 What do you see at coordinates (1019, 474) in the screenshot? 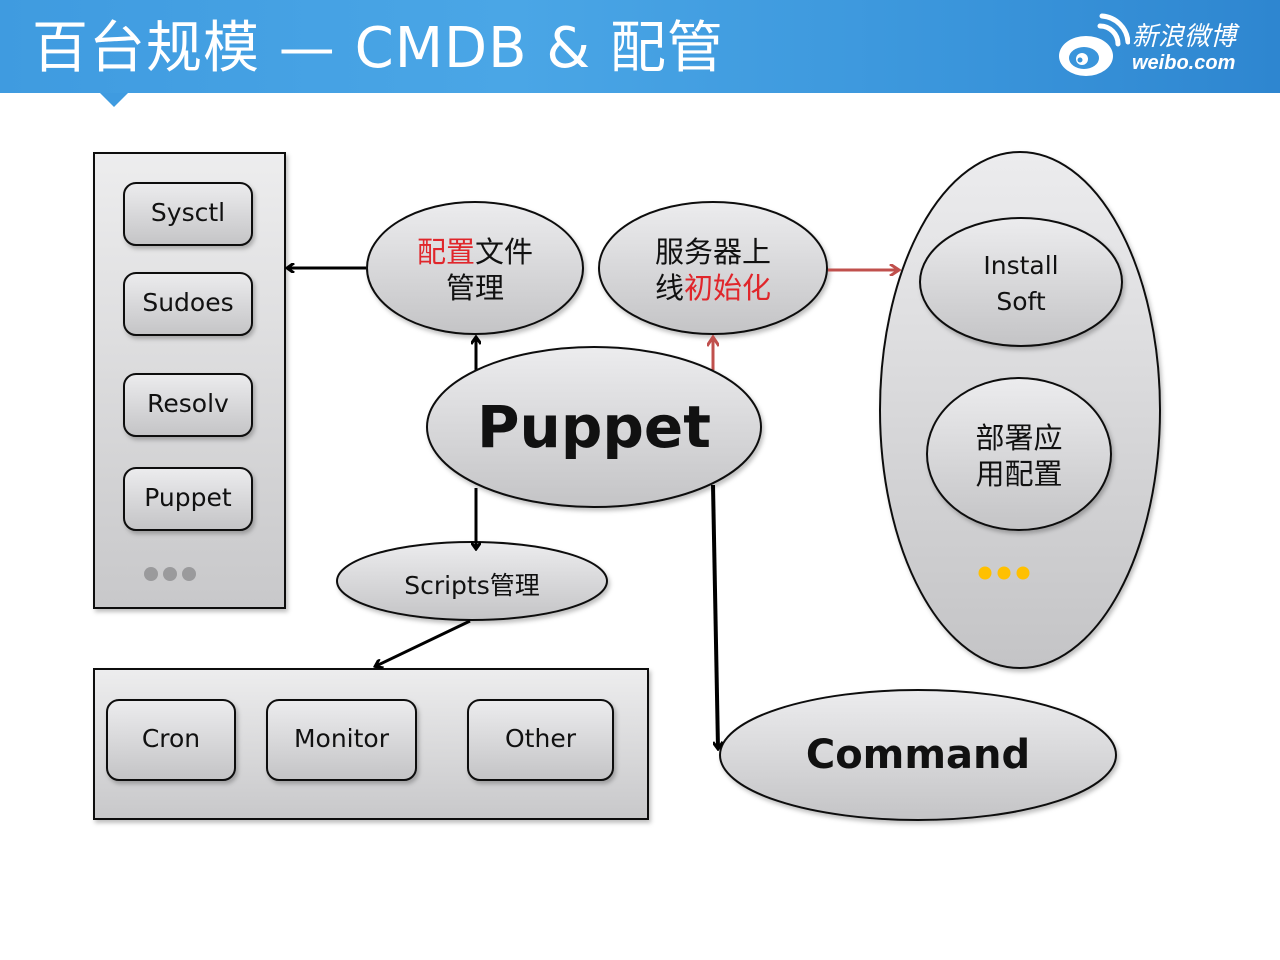
I see `deploy-app-config-line2: 用配置` at bounding box center [1019, 474].